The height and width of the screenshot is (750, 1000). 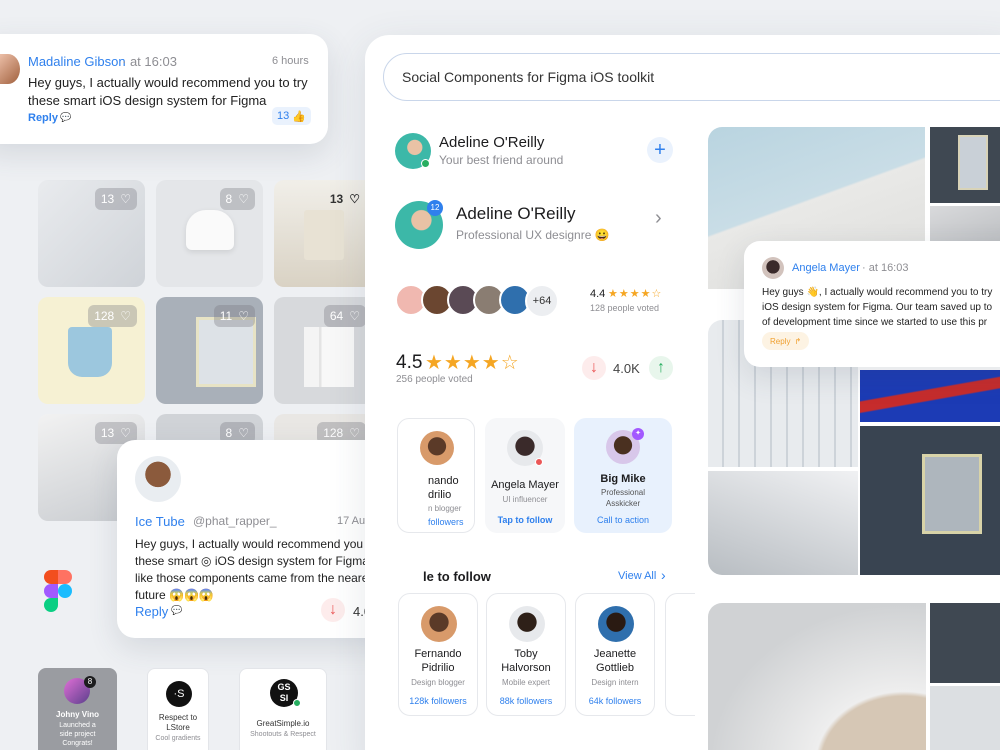 What do you see at coordinates (798, 341) in the screenshot?
I see `reply-arrow-icon: ↱` at bounding box center [798, 341].